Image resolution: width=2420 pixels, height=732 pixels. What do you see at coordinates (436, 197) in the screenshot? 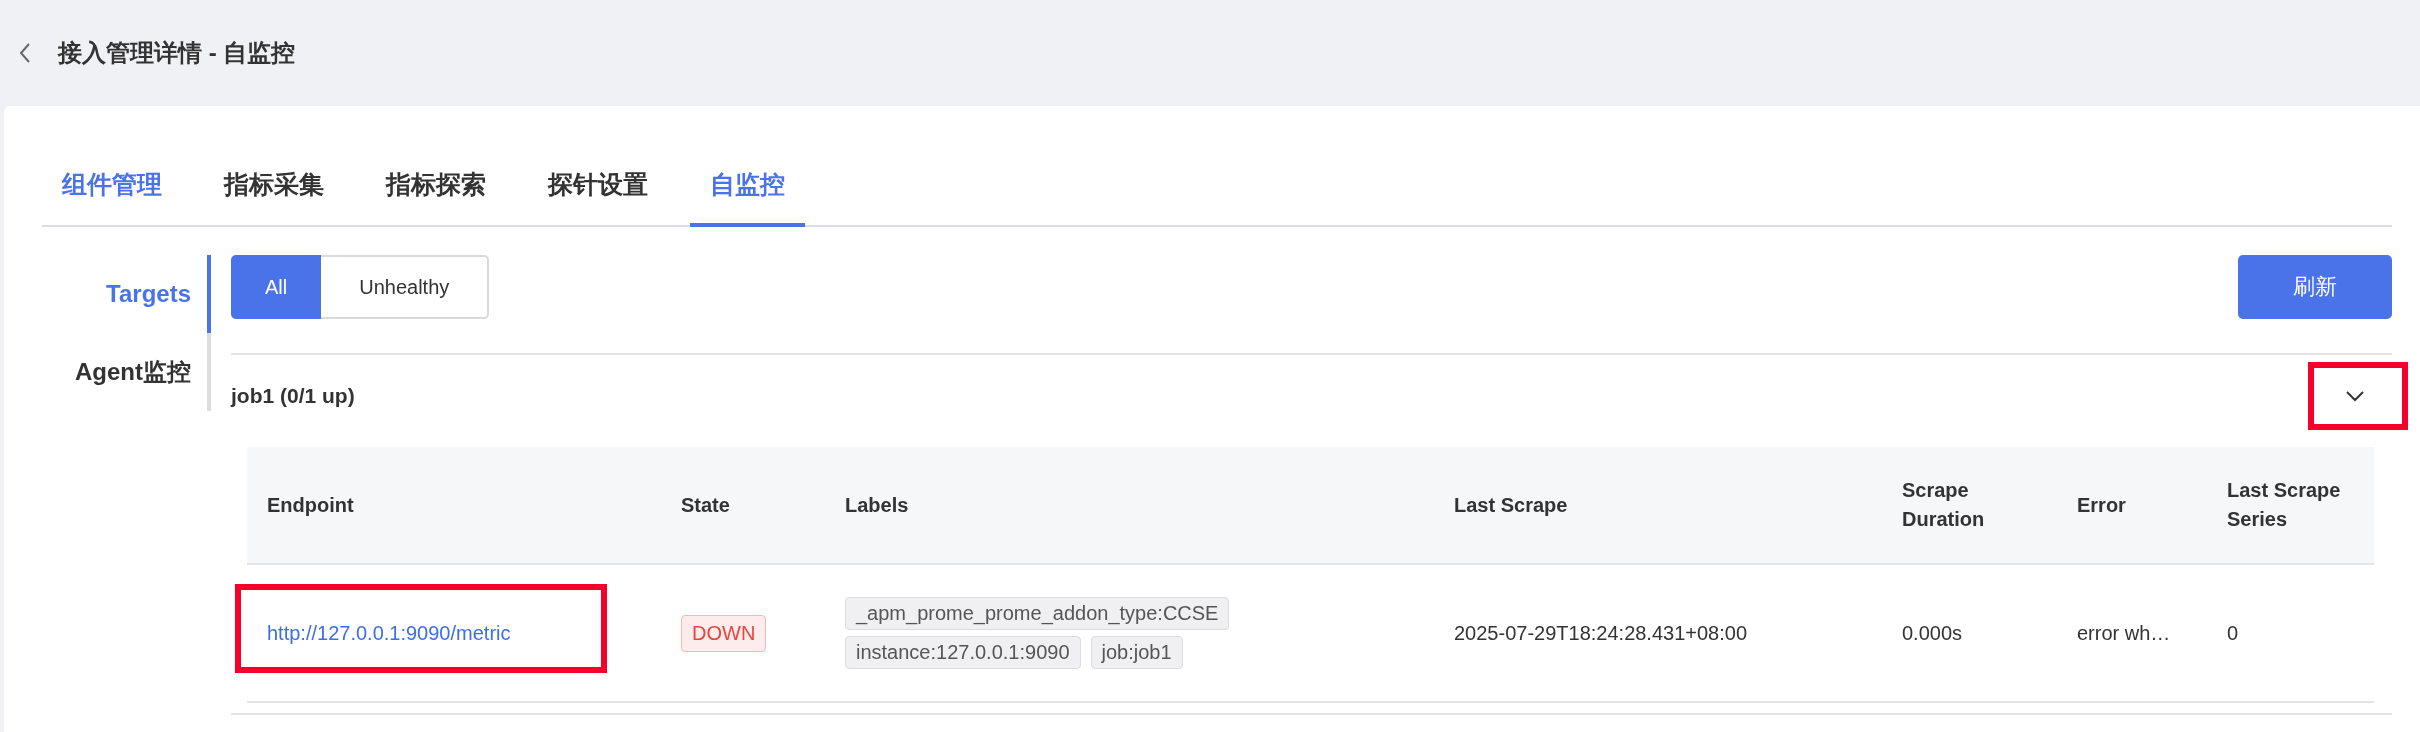
I see `tab: 指标探索` at bounding box center [436, 197].